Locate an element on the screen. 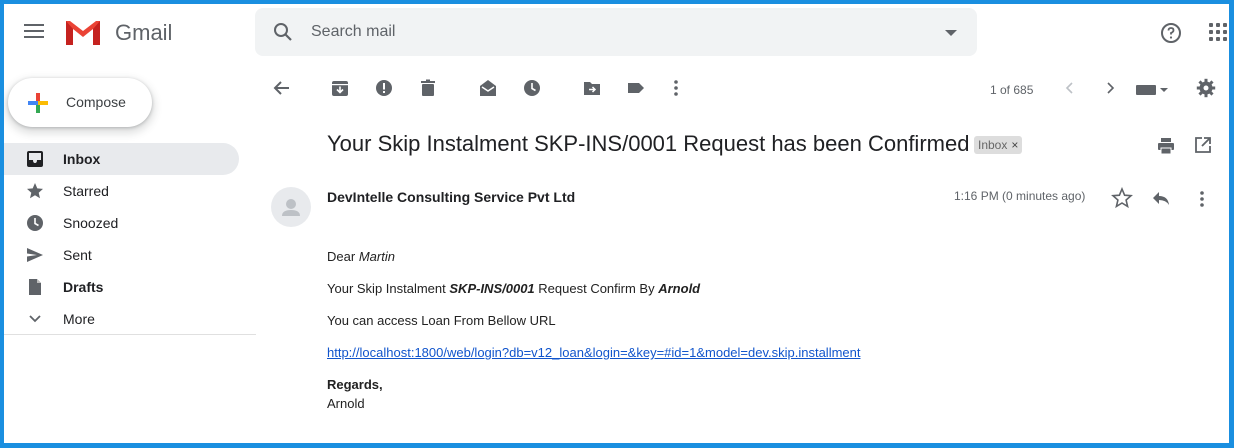  sidebar-item-snoozed: Snoozed is located at coordinates (121, 223).